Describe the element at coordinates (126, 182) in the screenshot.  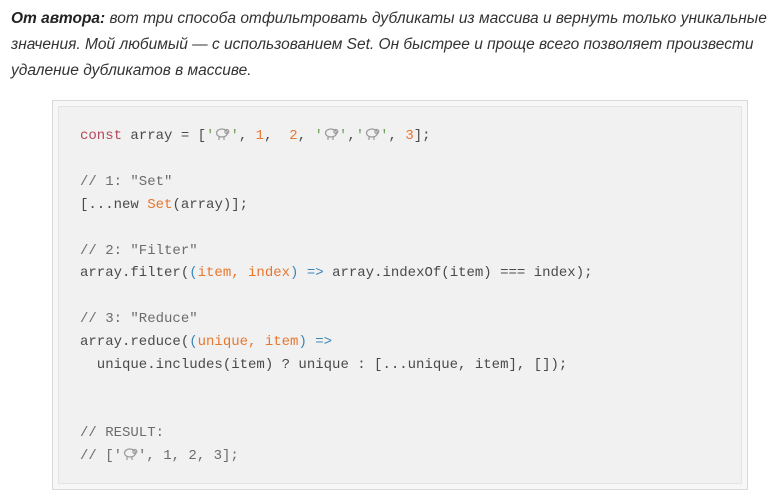
I see `code-comment-set: // 1: "Set"` at that location.